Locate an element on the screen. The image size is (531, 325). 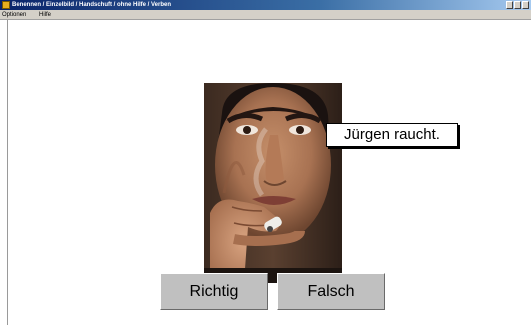
window-controls is located at coordinates (517, 5).